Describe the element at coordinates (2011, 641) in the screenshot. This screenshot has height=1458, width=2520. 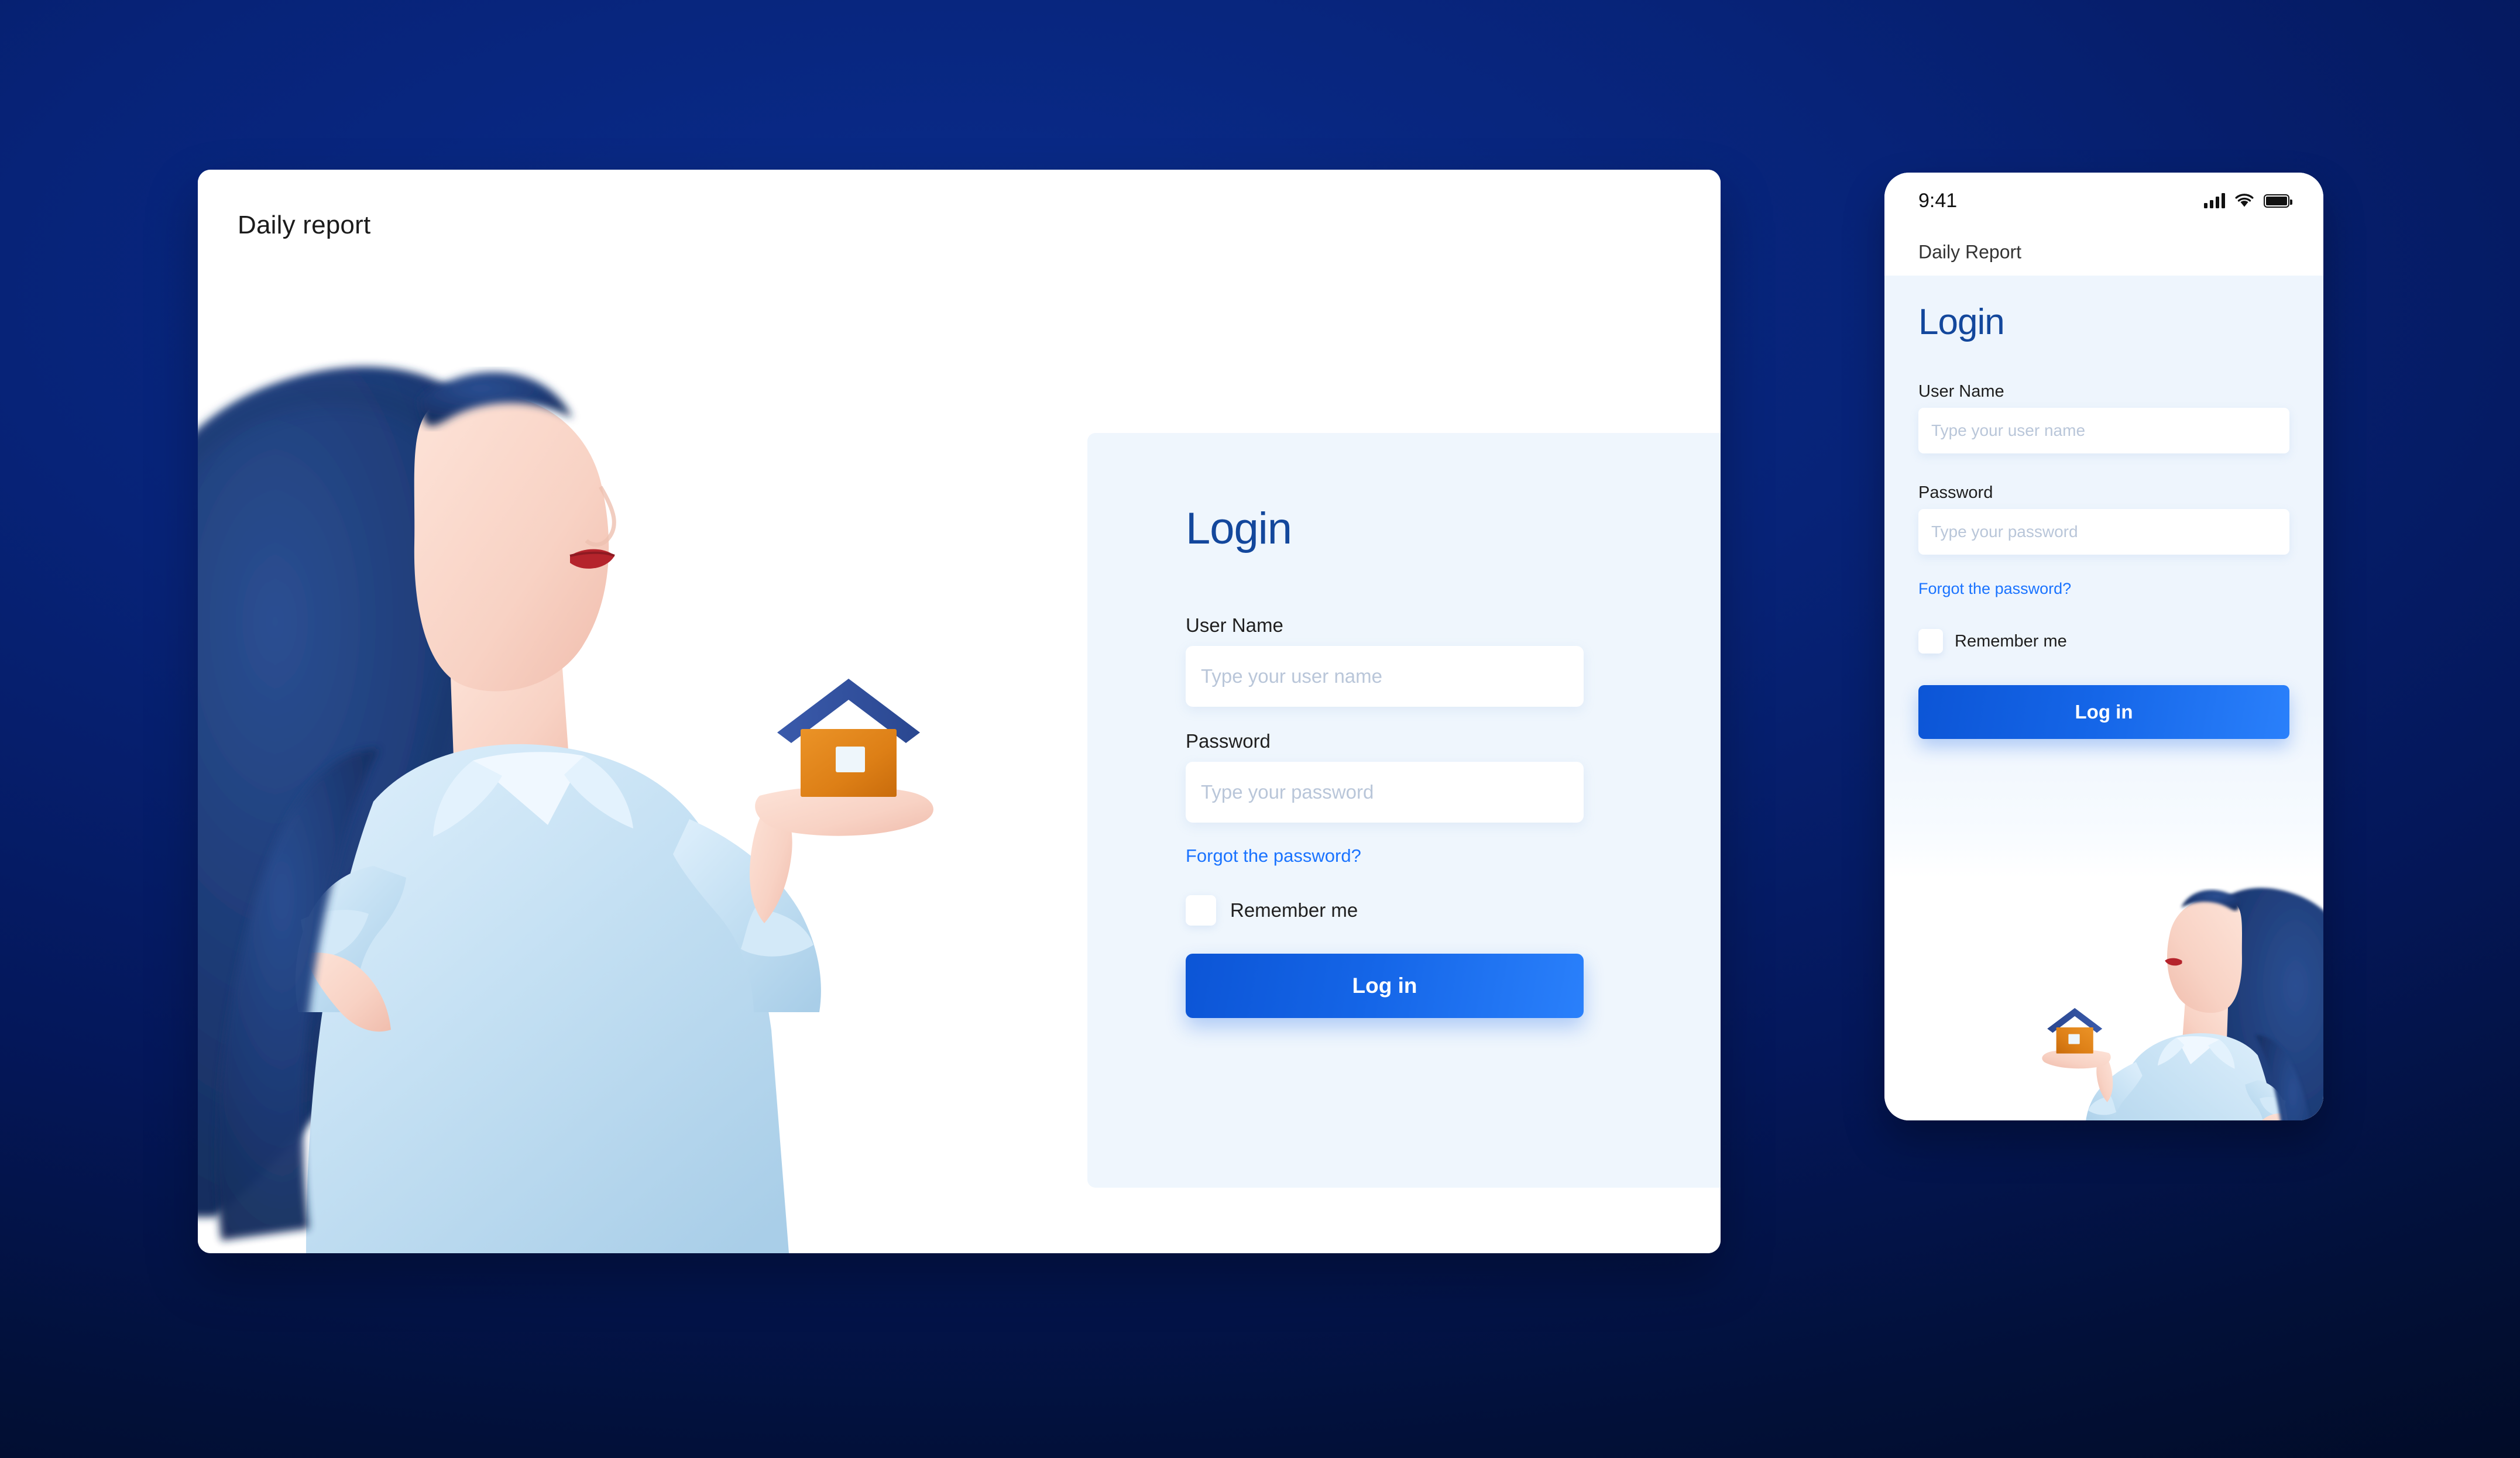
I see `mobile-remember-me-label: Remember me` at that location.